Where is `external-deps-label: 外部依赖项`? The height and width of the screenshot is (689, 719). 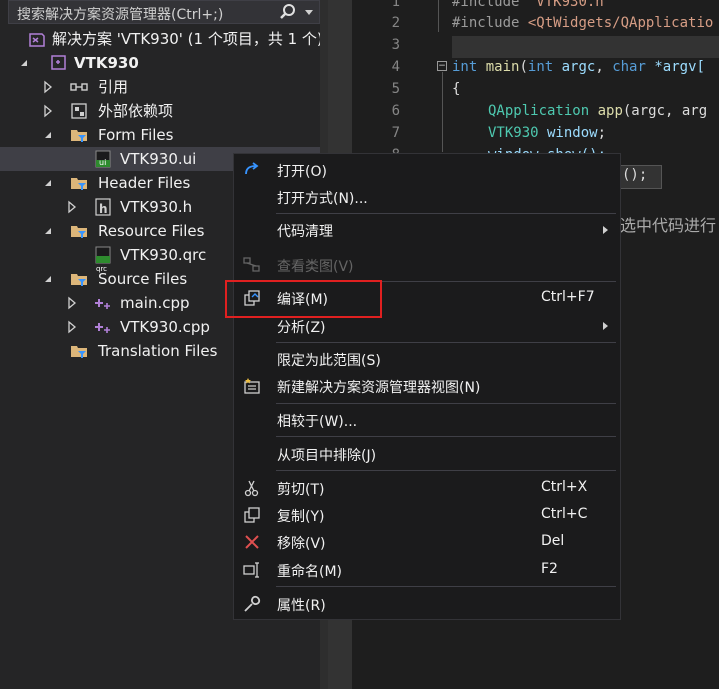
external-deps-label: 外部依赖项 is located at coordinates (136, 111).